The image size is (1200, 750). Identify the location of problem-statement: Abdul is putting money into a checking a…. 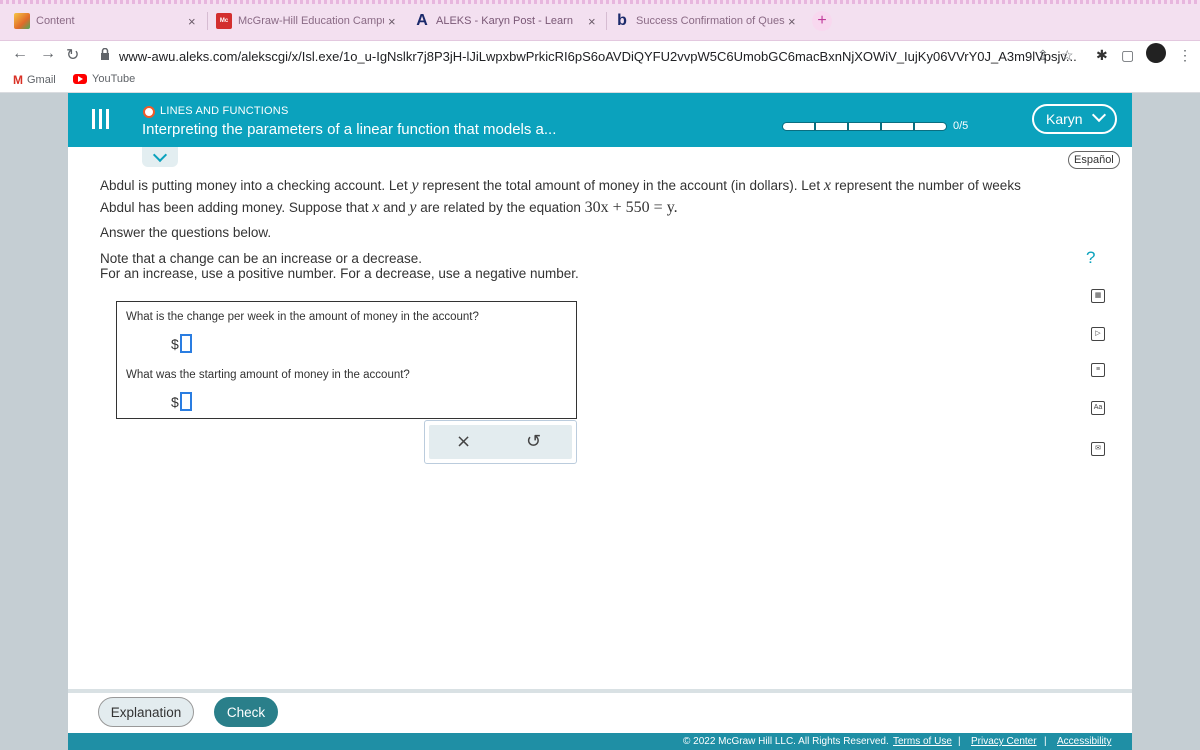
(560, 196).